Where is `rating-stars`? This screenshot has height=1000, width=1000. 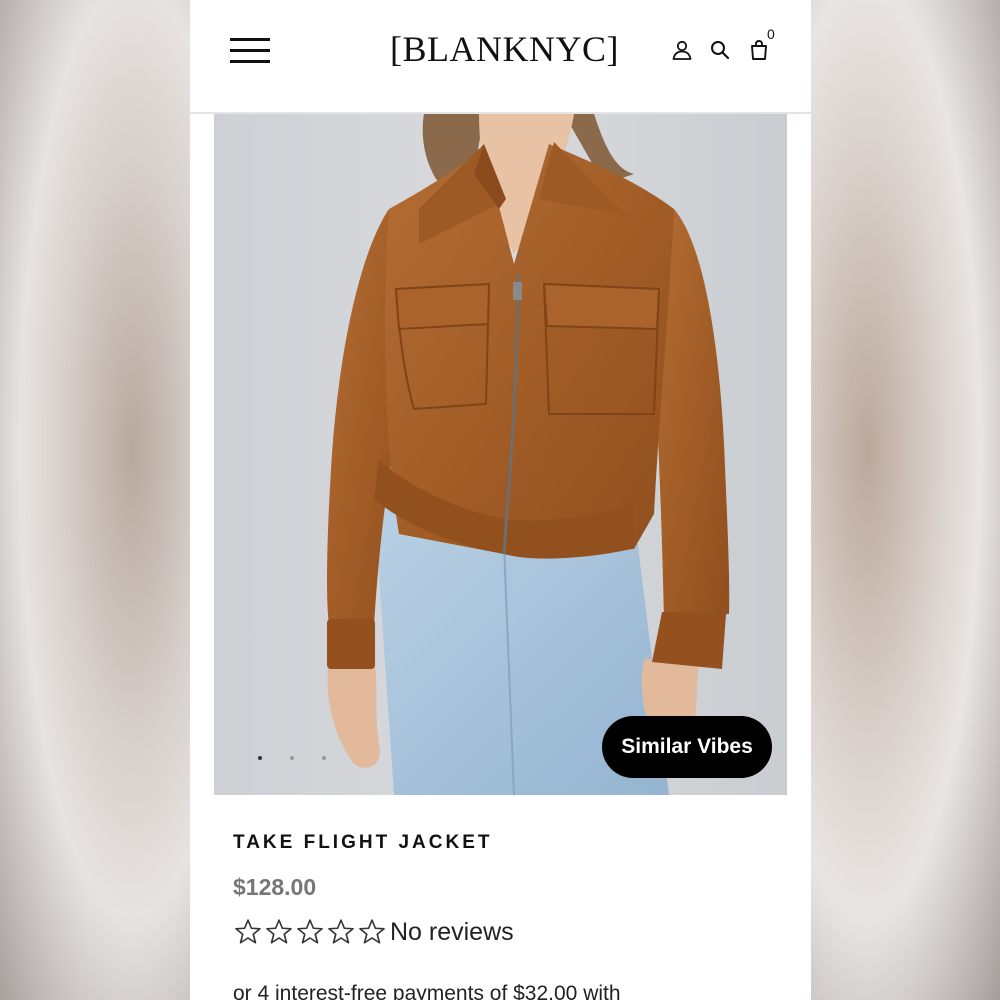 rating-stars is located at coordinates (310, 932).